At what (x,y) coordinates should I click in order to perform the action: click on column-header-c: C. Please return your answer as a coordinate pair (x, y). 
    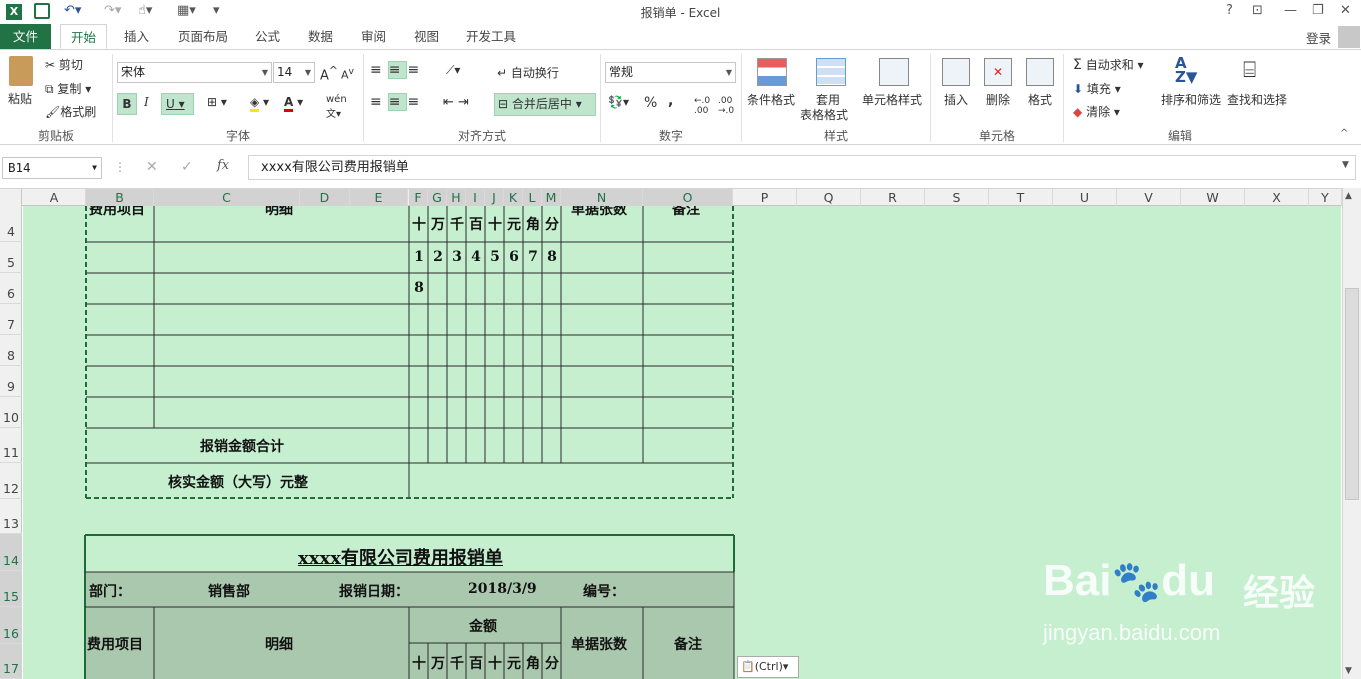
    Looking at the image, I should click on (227, 197).